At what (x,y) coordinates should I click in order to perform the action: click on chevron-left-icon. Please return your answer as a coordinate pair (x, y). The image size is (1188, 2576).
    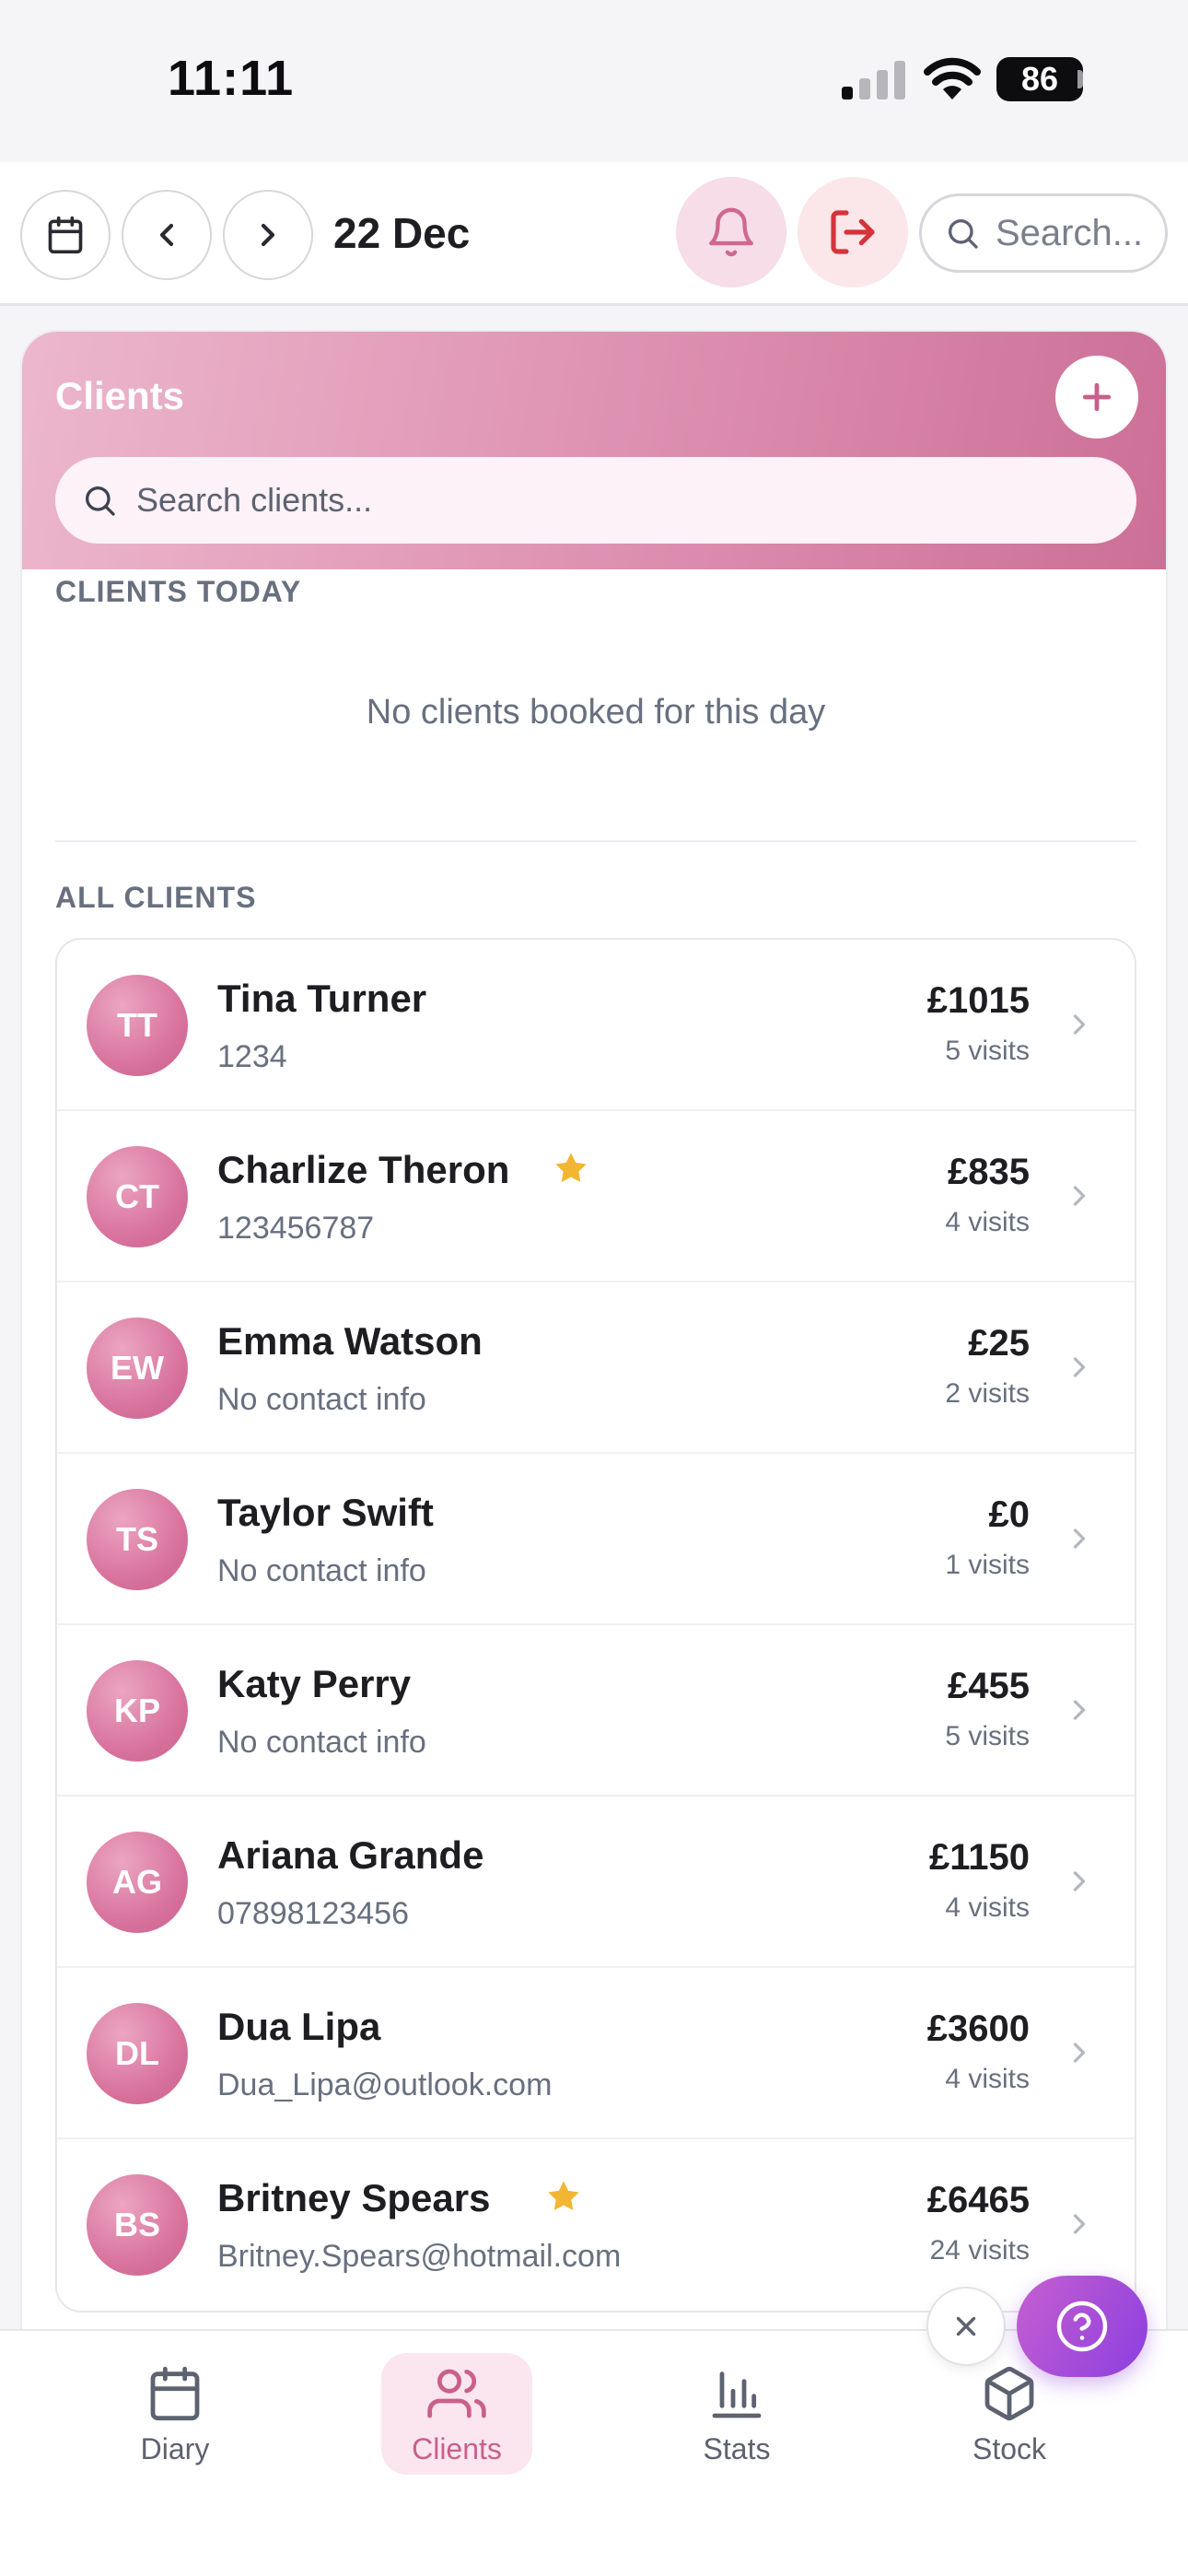
    Looking at the image, I should click on (166, 235).